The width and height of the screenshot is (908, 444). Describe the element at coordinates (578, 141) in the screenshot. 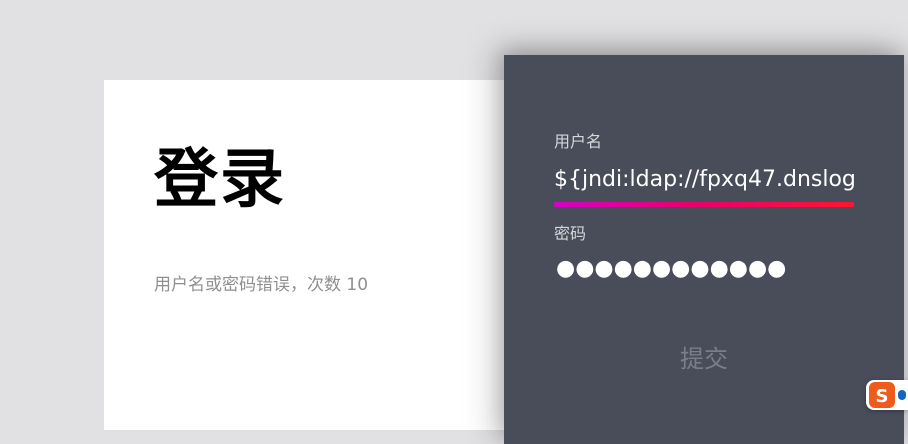

I see `username-label: 用户名` at that location.